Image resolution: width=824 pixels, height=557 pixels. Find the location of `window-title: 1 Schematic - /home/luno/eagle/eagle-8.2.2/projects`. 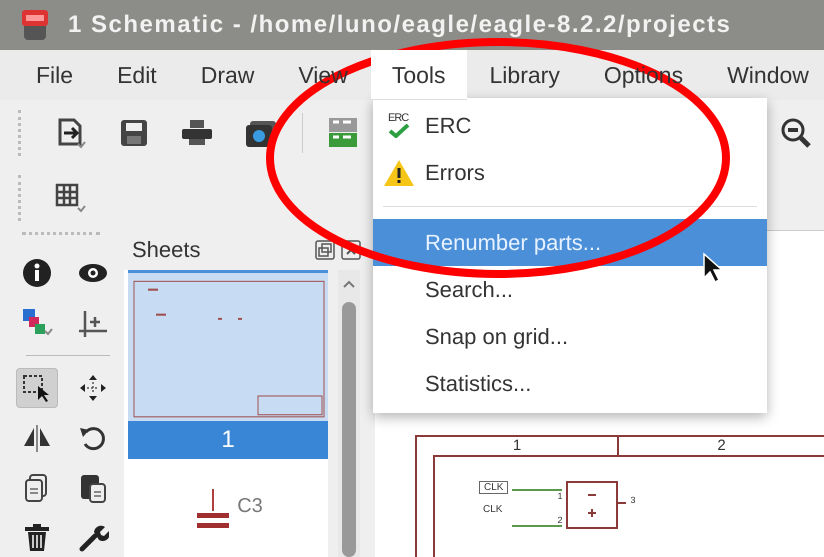

window-title: 1 Schematic - /home/luno/eagle/eagle-8.2.2/projects is located at coordinates (400, 25).